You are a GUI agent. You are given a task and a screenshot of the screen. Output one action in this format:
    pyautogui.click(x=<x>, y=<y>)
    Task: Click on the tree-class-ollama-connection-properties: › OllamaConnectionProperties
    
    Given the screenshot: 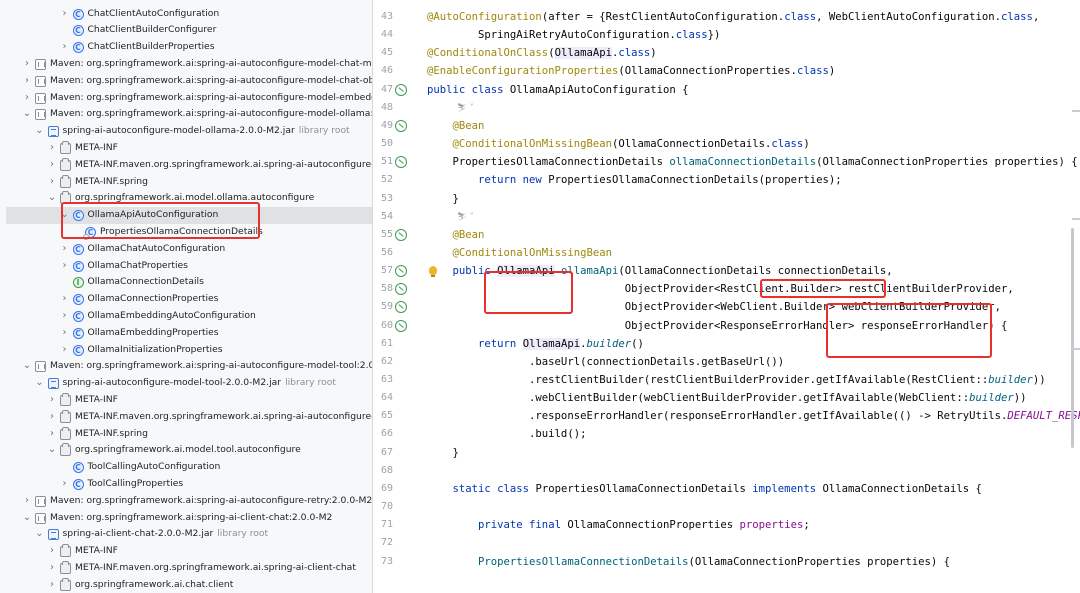 What is the action you would take?
    pyautogui.click(x=186, y=299)
    